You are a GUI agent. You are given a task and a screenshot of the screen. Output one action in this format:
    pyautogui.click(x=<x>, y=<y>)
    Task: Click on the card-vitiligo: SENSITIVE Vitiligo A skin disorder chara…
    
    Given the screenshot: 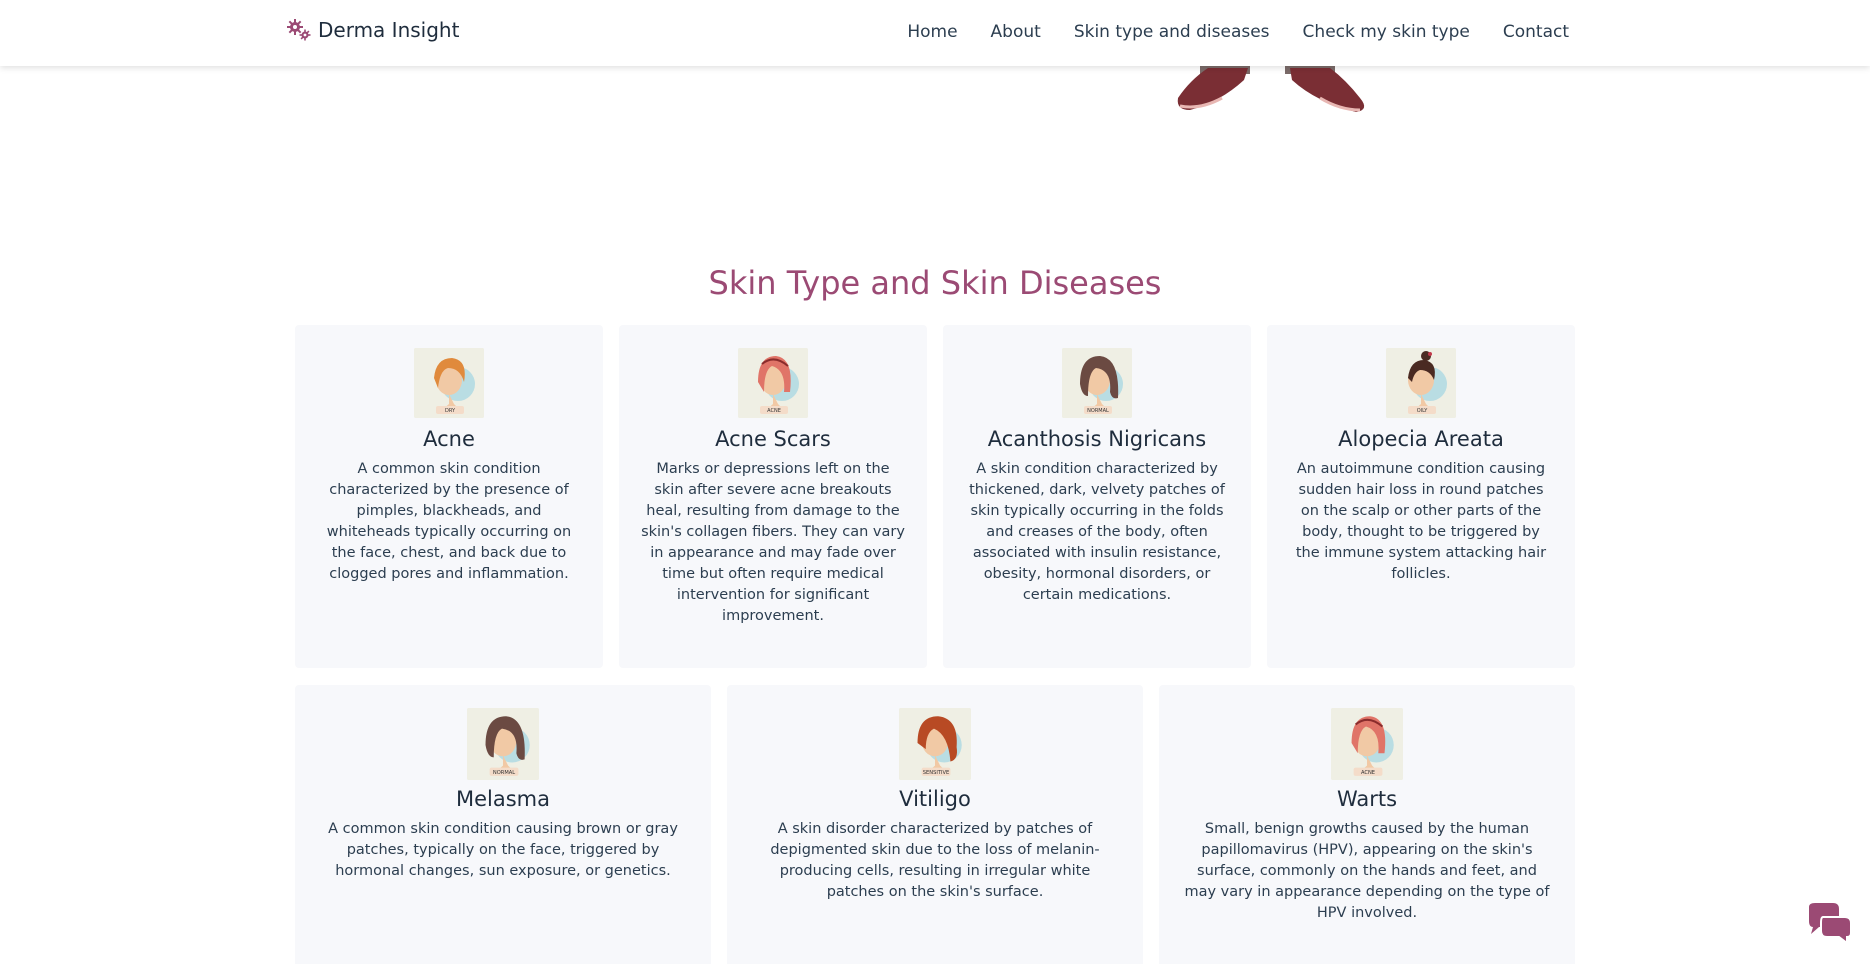 What is the action you would take?
    pyautogui.click(x=935, y=824)
    